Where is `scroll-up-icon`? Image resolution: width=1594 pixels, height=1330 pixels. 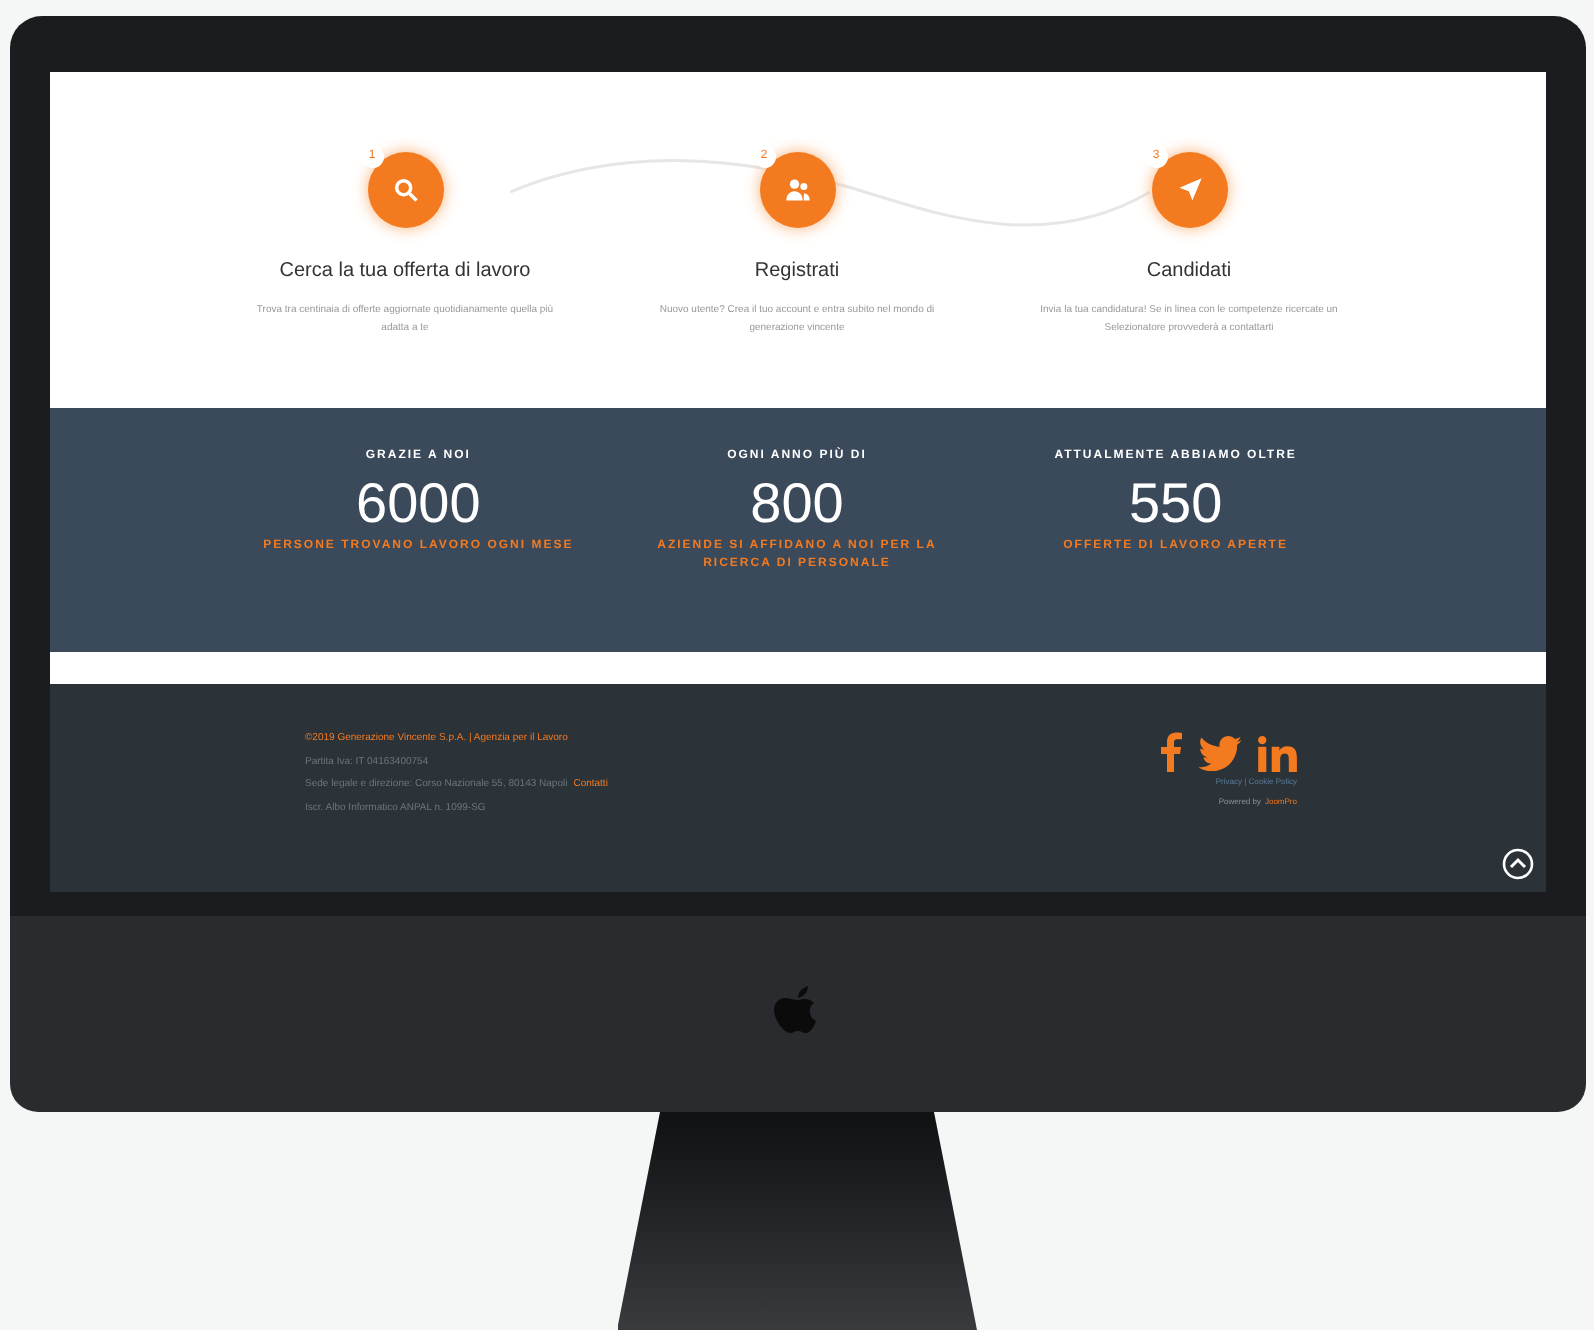 scroll-up-icon is located at coordinates (1517, 864).